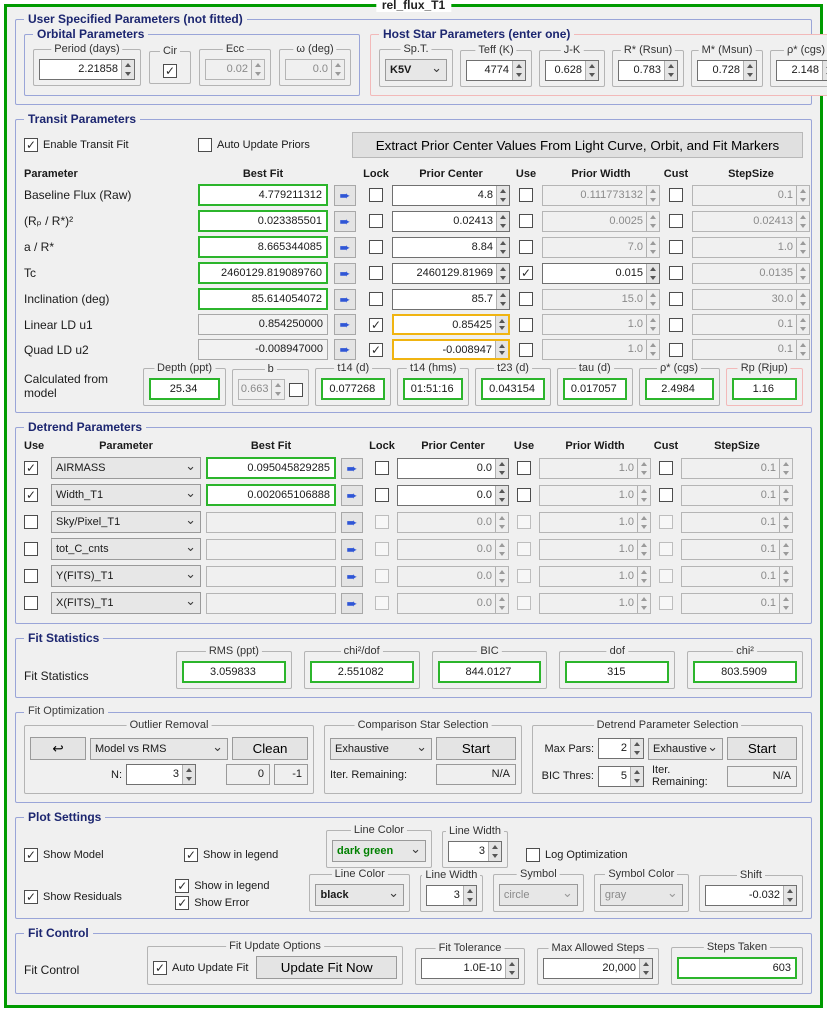 The width and height of the screenshot is (827, 1018). What do you see at coordinates (126, 468) in the screenshot?
I see `detrend-param-dropdown: AIRMASS ⌄` at bounding box center [126, 468].